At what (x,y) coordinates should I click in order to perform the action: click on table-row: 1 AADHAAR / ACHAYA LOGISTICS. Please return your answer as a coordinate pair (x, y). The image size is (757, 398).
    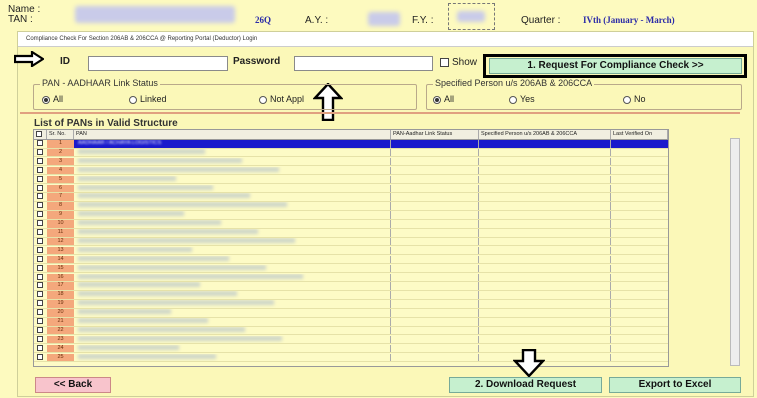
    Looking at the image, I should click on (351, 144).